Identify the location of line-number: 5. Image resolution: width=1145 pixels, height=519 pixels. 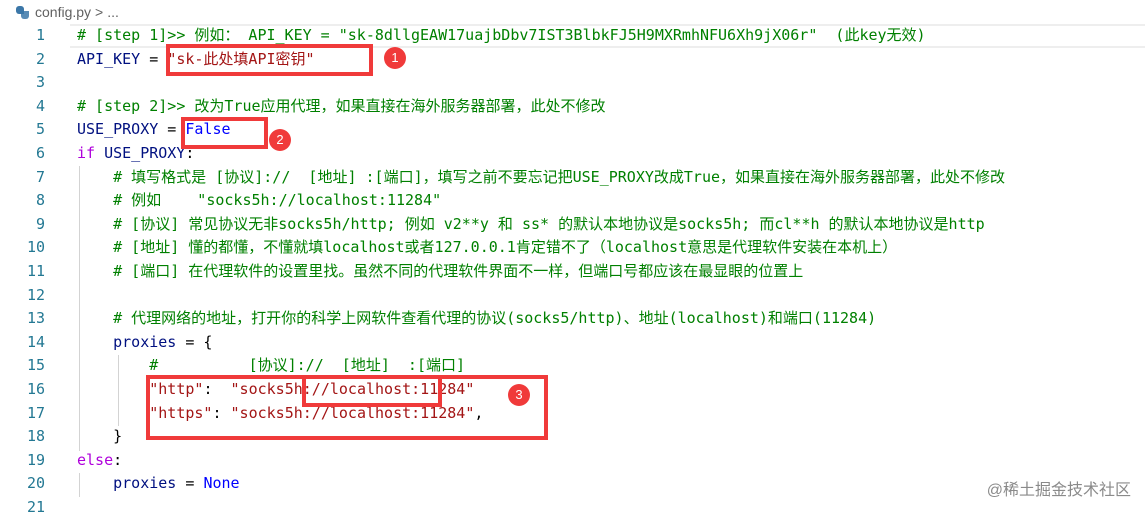
(40, 129).